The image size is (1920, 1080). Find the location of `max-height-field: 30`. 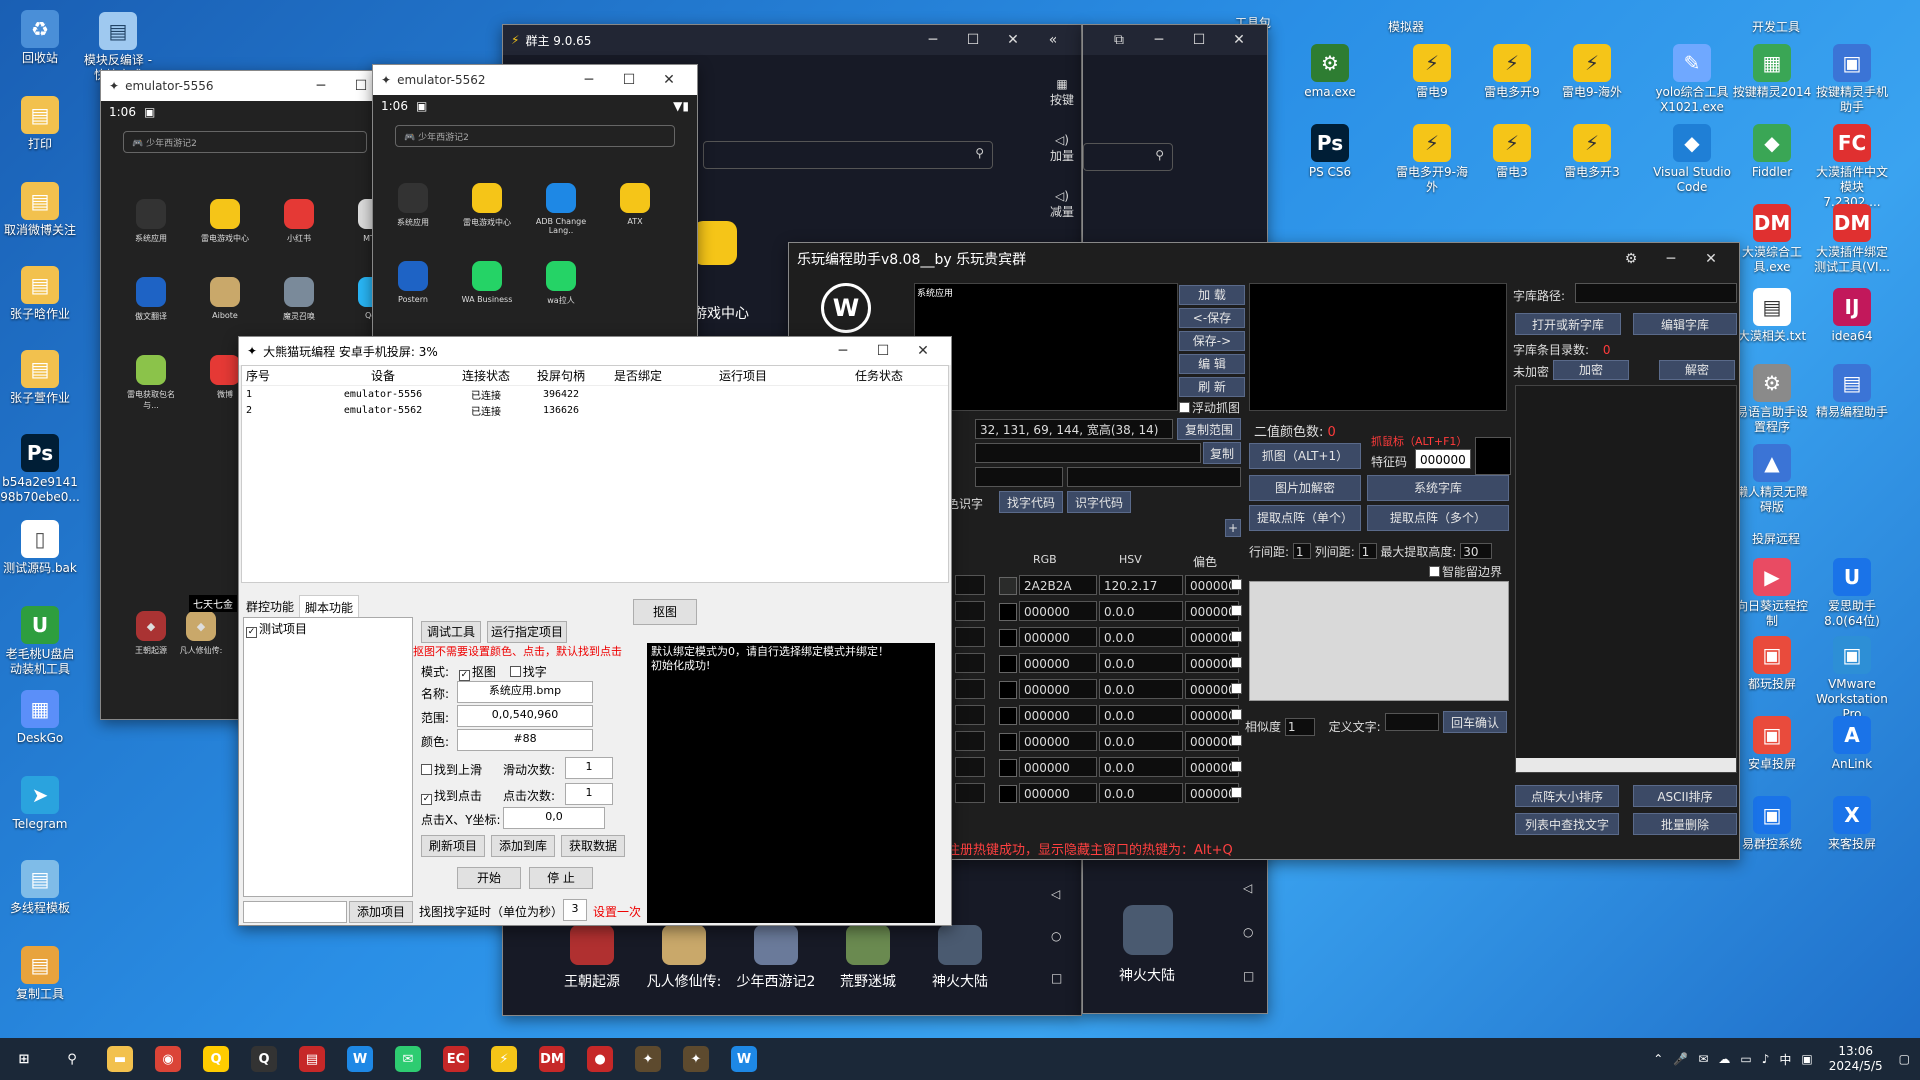

max-height-field: 30 is located at coordinates (1476, 551).